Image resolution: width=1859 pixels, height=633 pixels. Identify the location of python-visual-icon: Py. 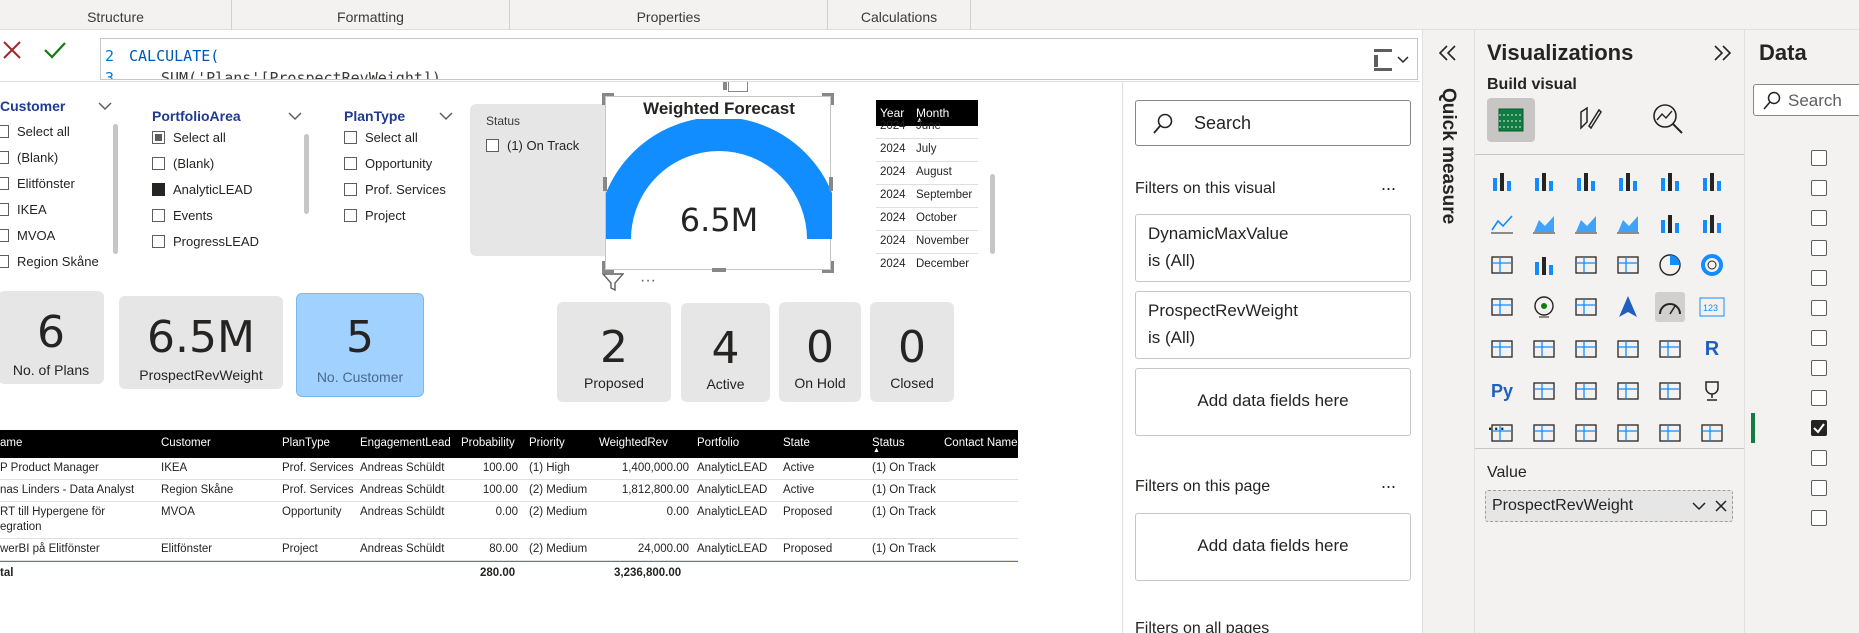
(1502, 391).